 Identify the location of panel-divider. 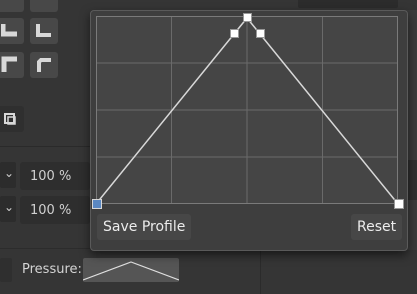
(45, 146).